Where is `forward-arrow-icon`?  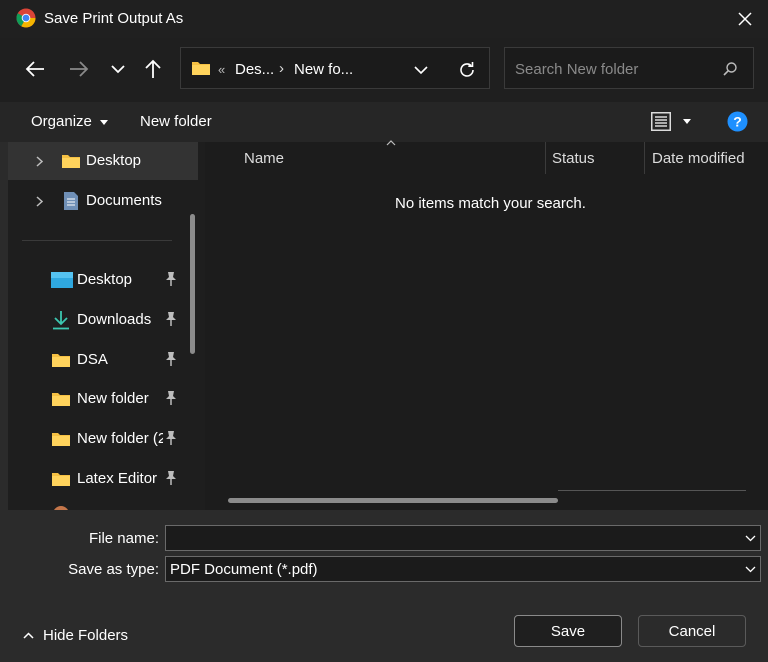 forward-arrow-icon is located at coordinates (79, 69).